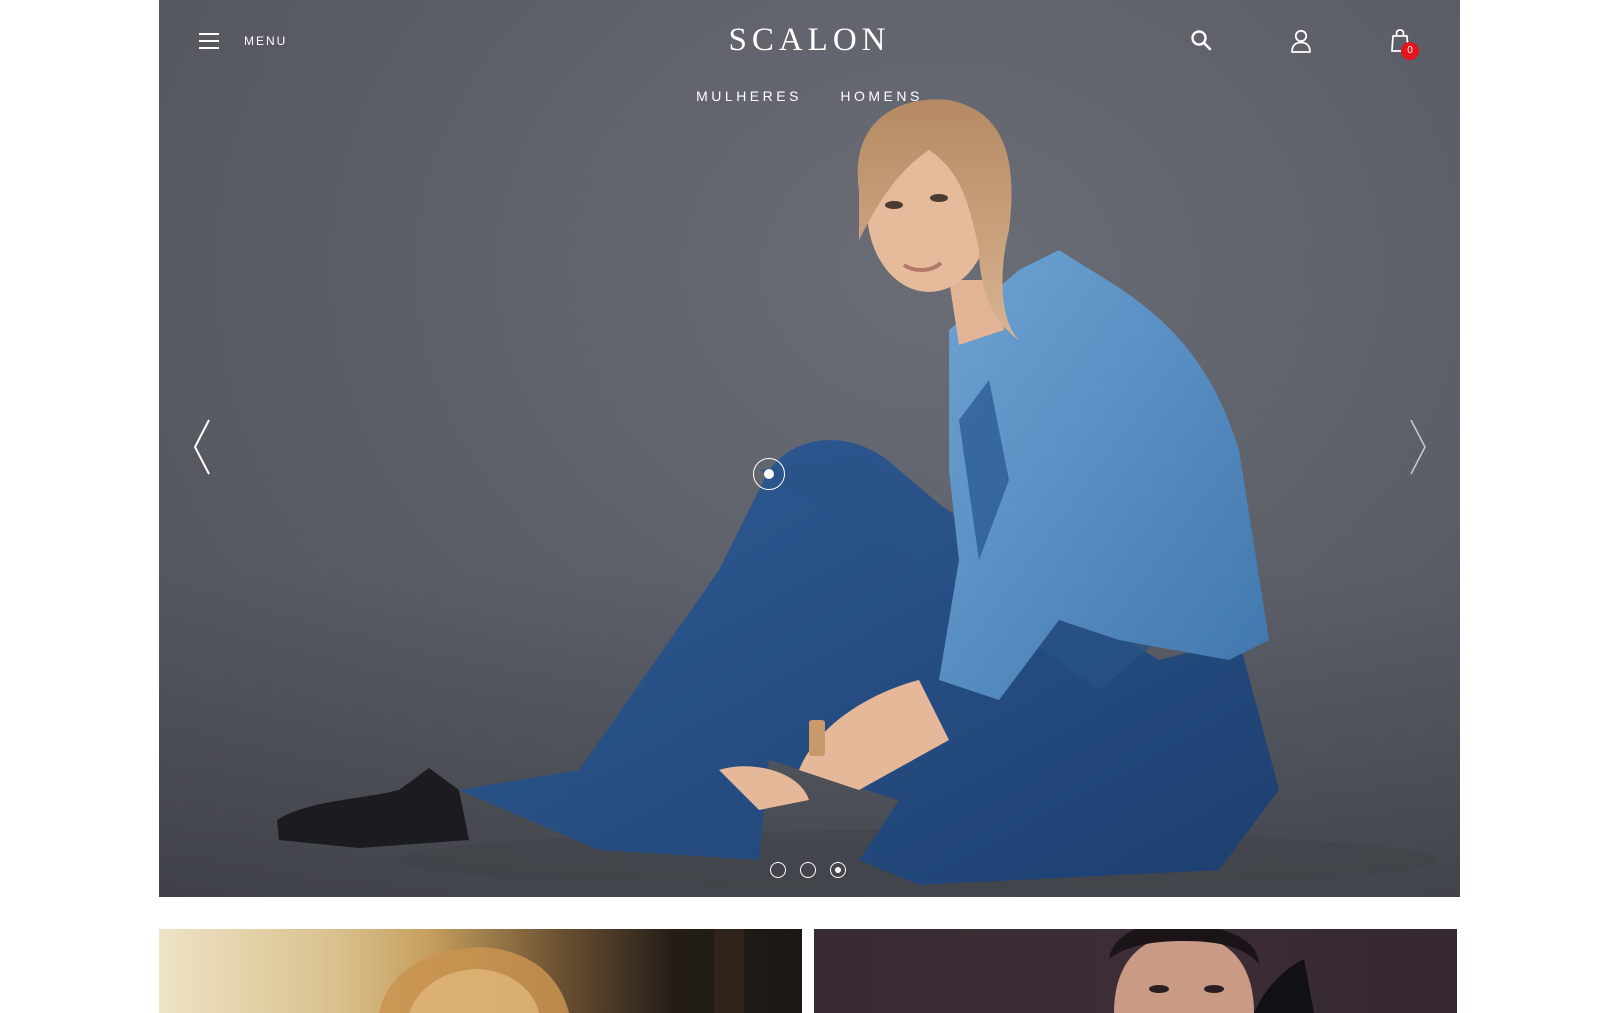  What do you see at coordinates (809, 97) in the screenshot?
I see `main-nav: MULHERES HOMENS` at bounding box center [809, 97].